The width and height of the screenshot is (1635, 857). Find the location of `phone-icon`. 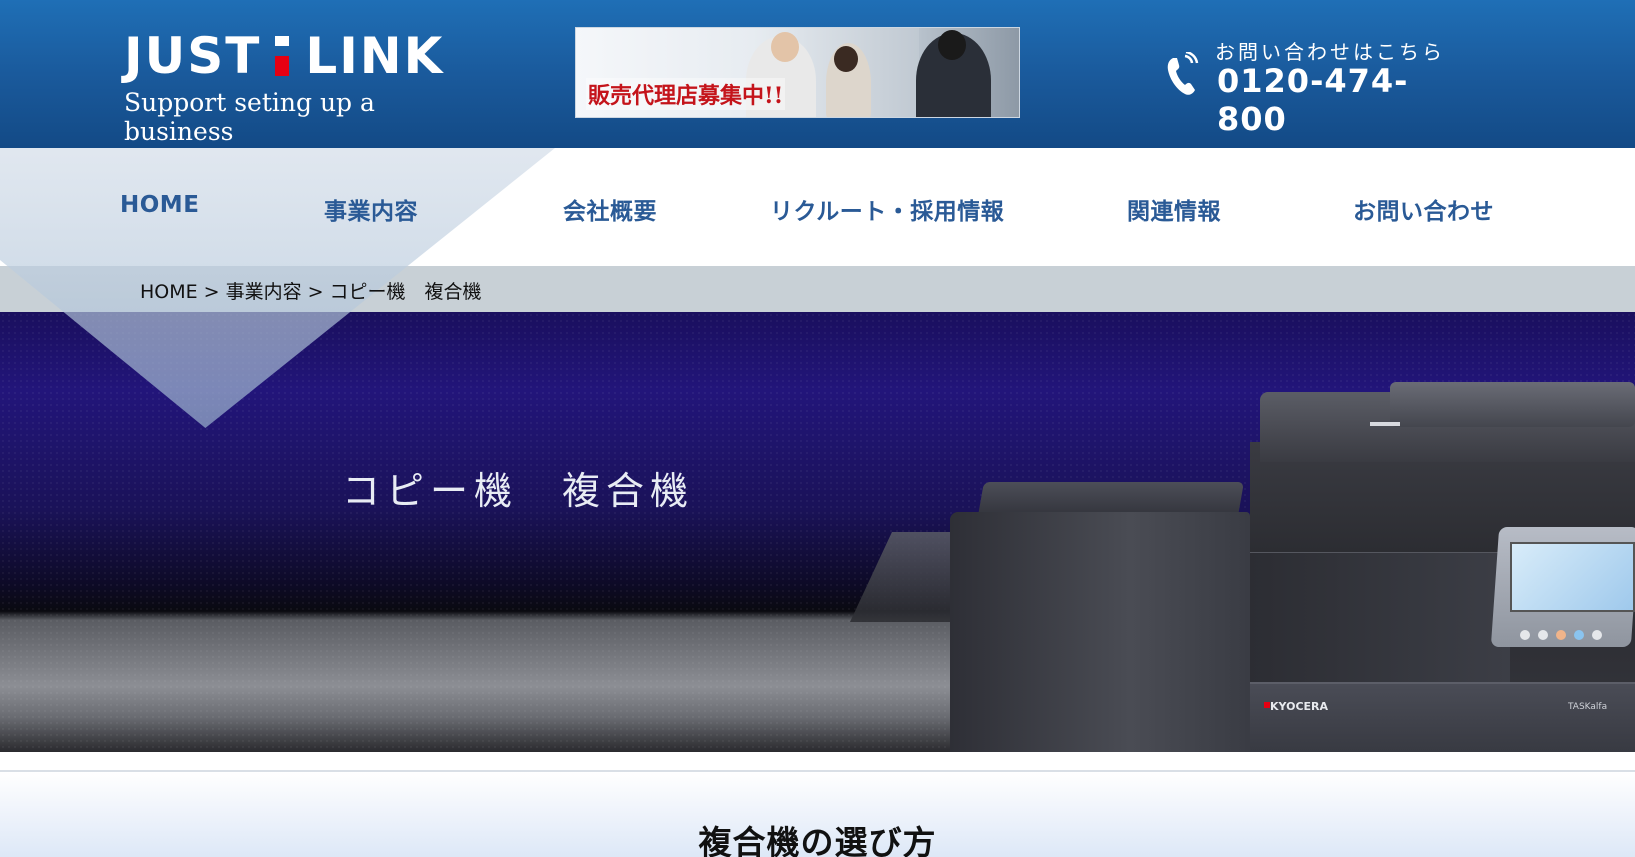

phone-icon is located at coordinates (1183, 73).